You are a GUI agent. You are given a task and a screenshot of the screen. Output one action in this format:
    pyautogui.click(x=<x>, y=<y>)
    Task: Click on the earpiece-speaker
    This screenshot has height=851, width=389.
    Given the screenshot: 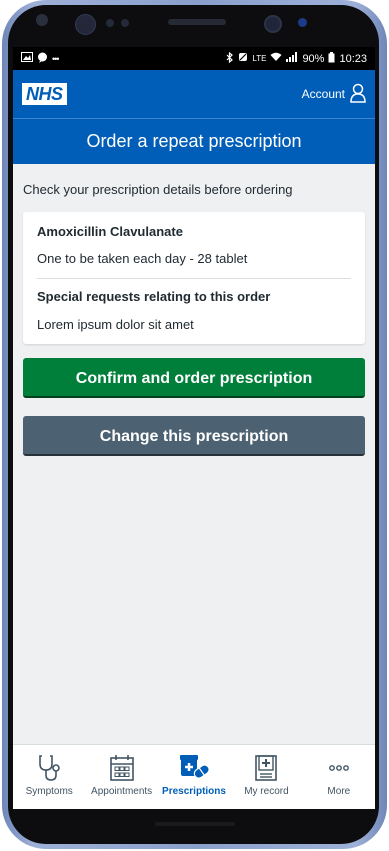 What is the action you would take?
    pyautogui.click(x=197, y=22)
    